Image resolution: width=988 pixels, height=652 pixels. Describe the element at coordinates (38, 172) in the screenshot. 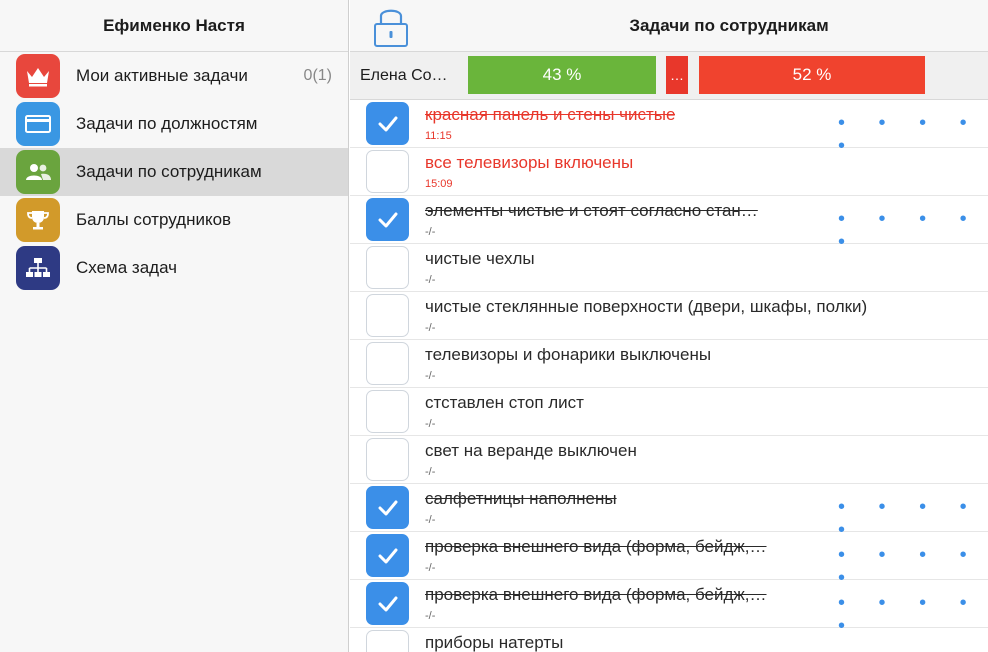

I see `people-icon` at that location.